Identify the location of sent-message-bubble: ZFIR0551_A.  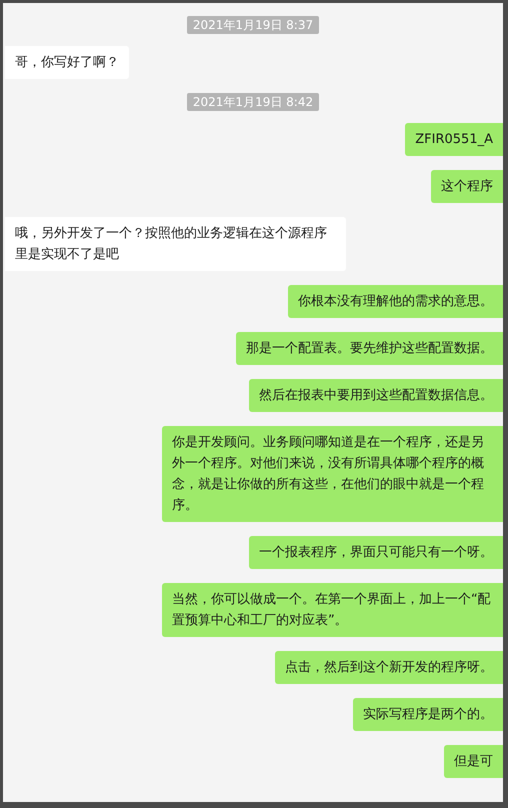
(454, 139).